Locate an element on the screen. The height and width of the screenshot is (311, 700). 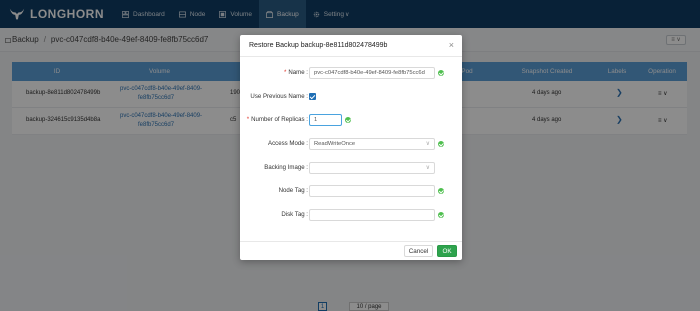
node-tag-row: Node Tag : is located at coordinates (351, 191).